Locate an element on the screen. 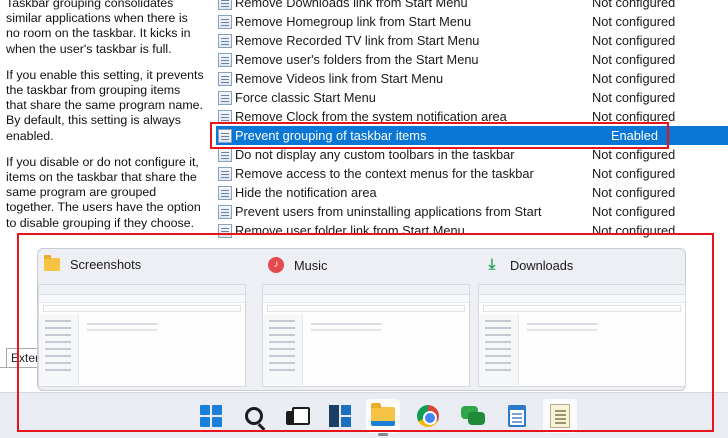 This screenshot has height=438, width=728. windows-start-icon is located at coordinates (211, 416).